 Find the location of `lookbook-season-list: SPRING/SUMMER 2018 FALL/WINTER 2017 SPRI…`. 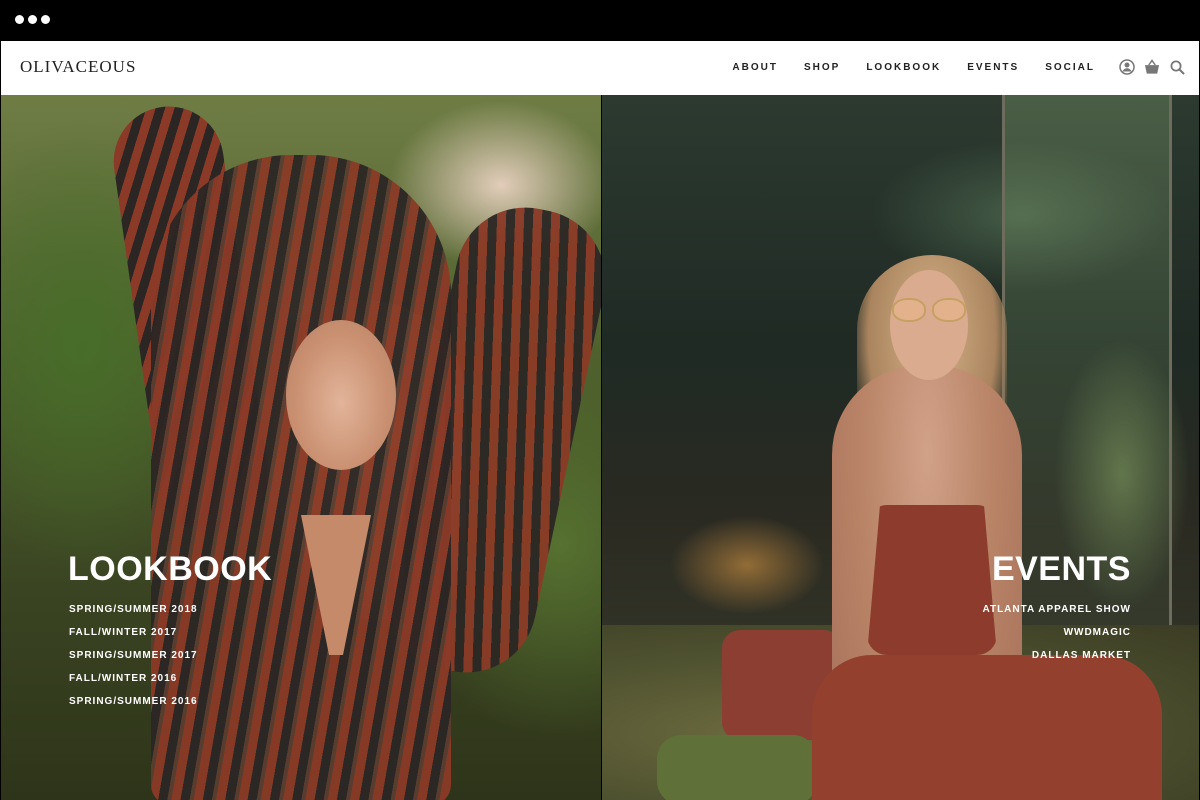

lookbook-season-list: SPRING/SUMMER 2018 FALL/WINTER 2017 SPRI… is located at coordinates (133, 655).